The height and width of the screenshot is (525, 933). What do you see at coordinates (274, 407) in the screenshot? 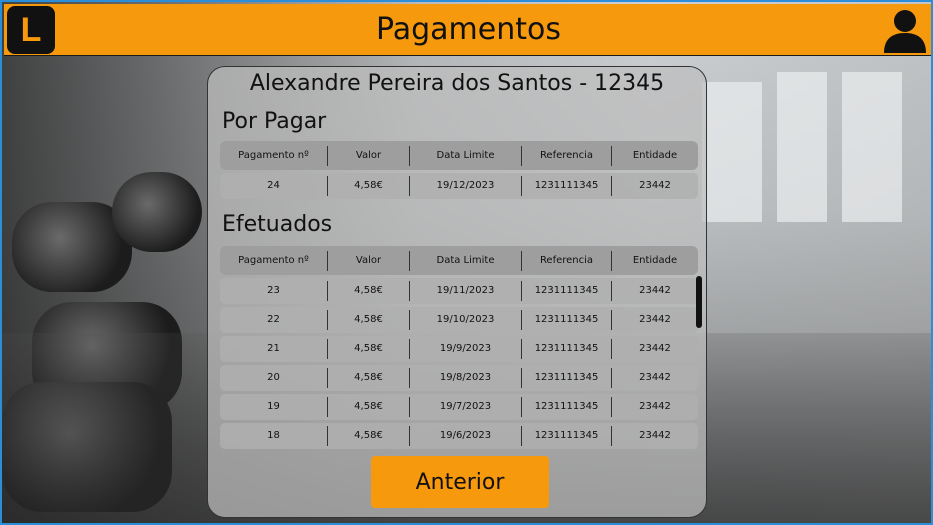
I see `payment-number: 19` at bounding box center [274, 407].